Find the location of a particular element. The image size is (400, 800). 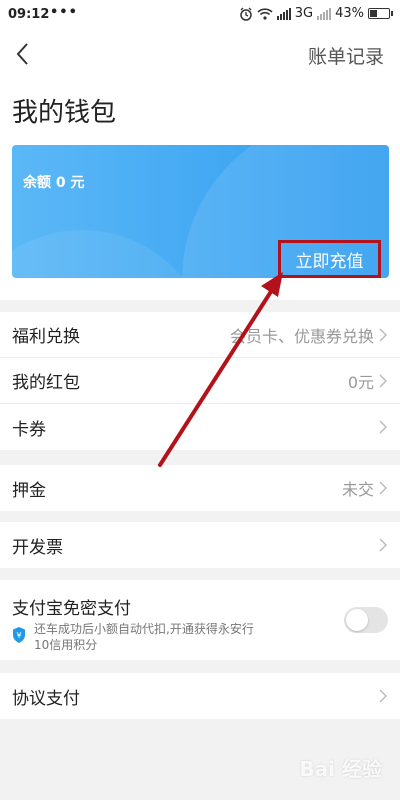

status-icons: 3G 43% is located at coordinates (316, 13).